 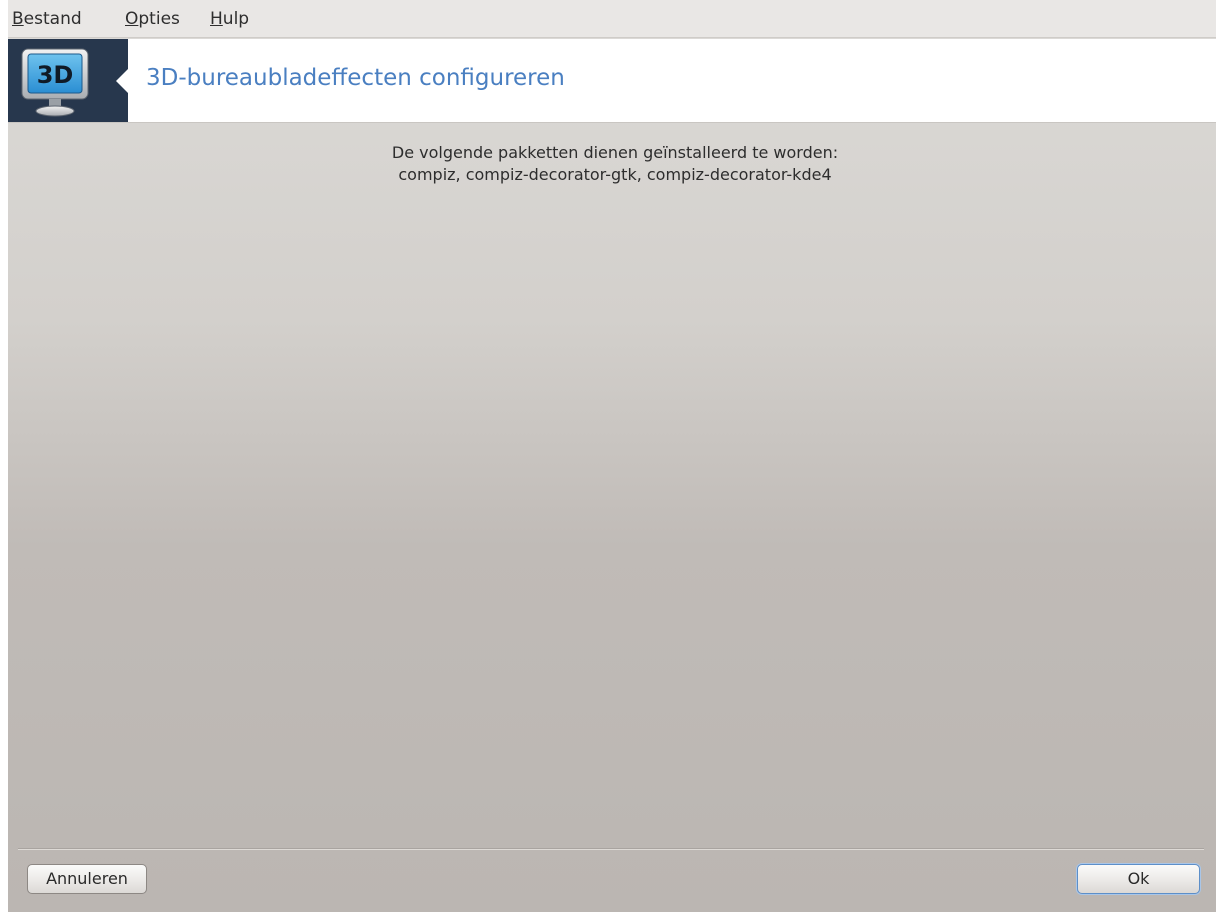 What do you see at coordinates (87, 879) in the screenshot?
I see `cancel-button: Annuleren` at bounding box center [87, 879].